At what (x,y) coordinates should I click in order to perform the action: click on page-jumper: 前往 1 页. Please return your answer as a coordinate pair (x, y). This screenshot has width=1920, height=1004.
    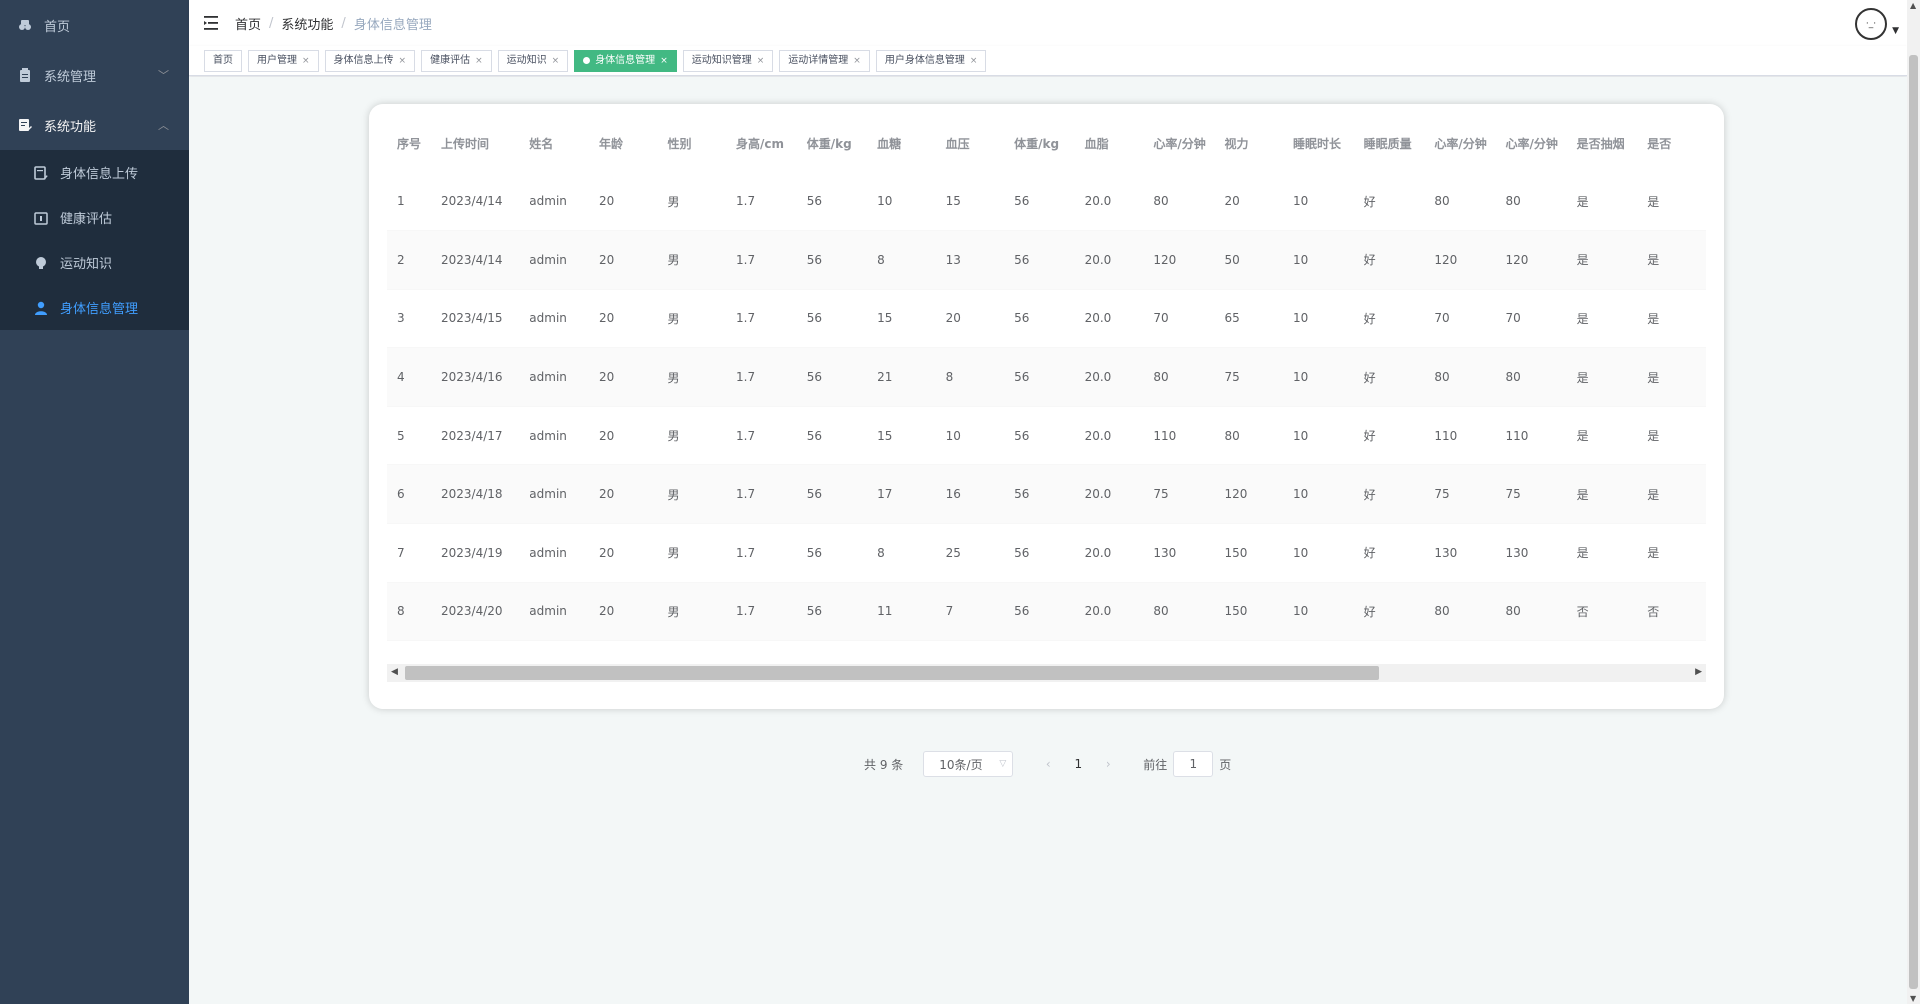
    Looking at the image, I should click on (1187, 764).